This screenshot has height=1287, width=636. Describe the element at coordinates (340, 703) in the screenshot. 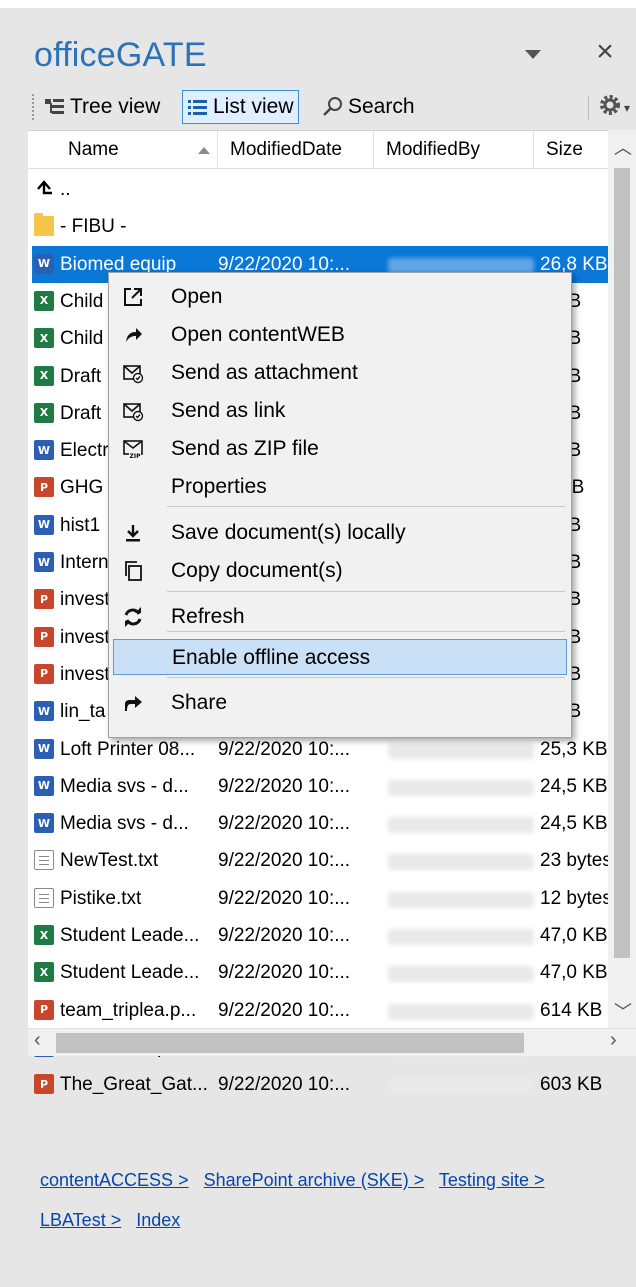

I see `menu-item-share: Share` at that location.